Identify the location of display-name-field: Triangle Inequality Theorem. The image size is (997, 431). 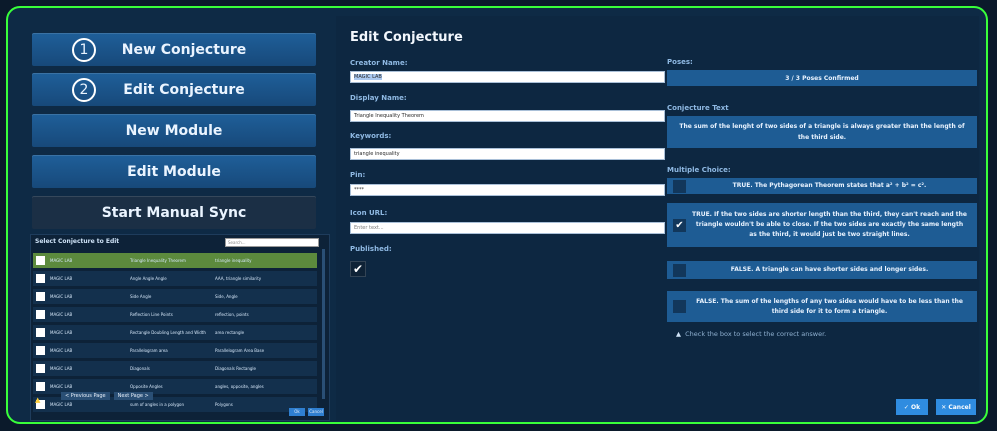
(507, 116).